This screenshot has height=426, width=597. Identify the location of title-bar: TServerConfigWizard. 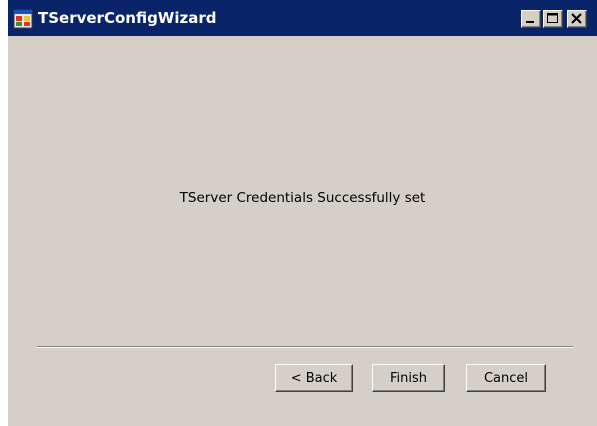
(302, 18).